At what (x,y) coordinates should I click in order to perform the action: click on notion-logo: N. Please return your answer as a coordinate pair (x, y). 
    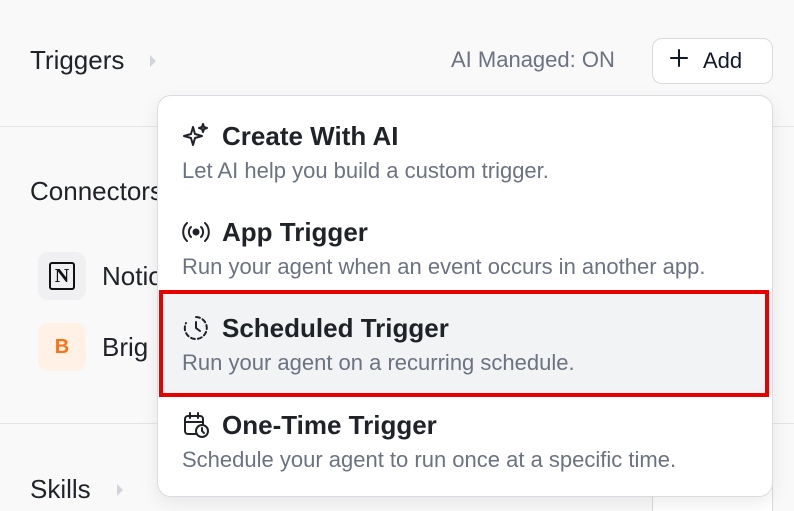
    Looking at the image, I should click on (62, 276).